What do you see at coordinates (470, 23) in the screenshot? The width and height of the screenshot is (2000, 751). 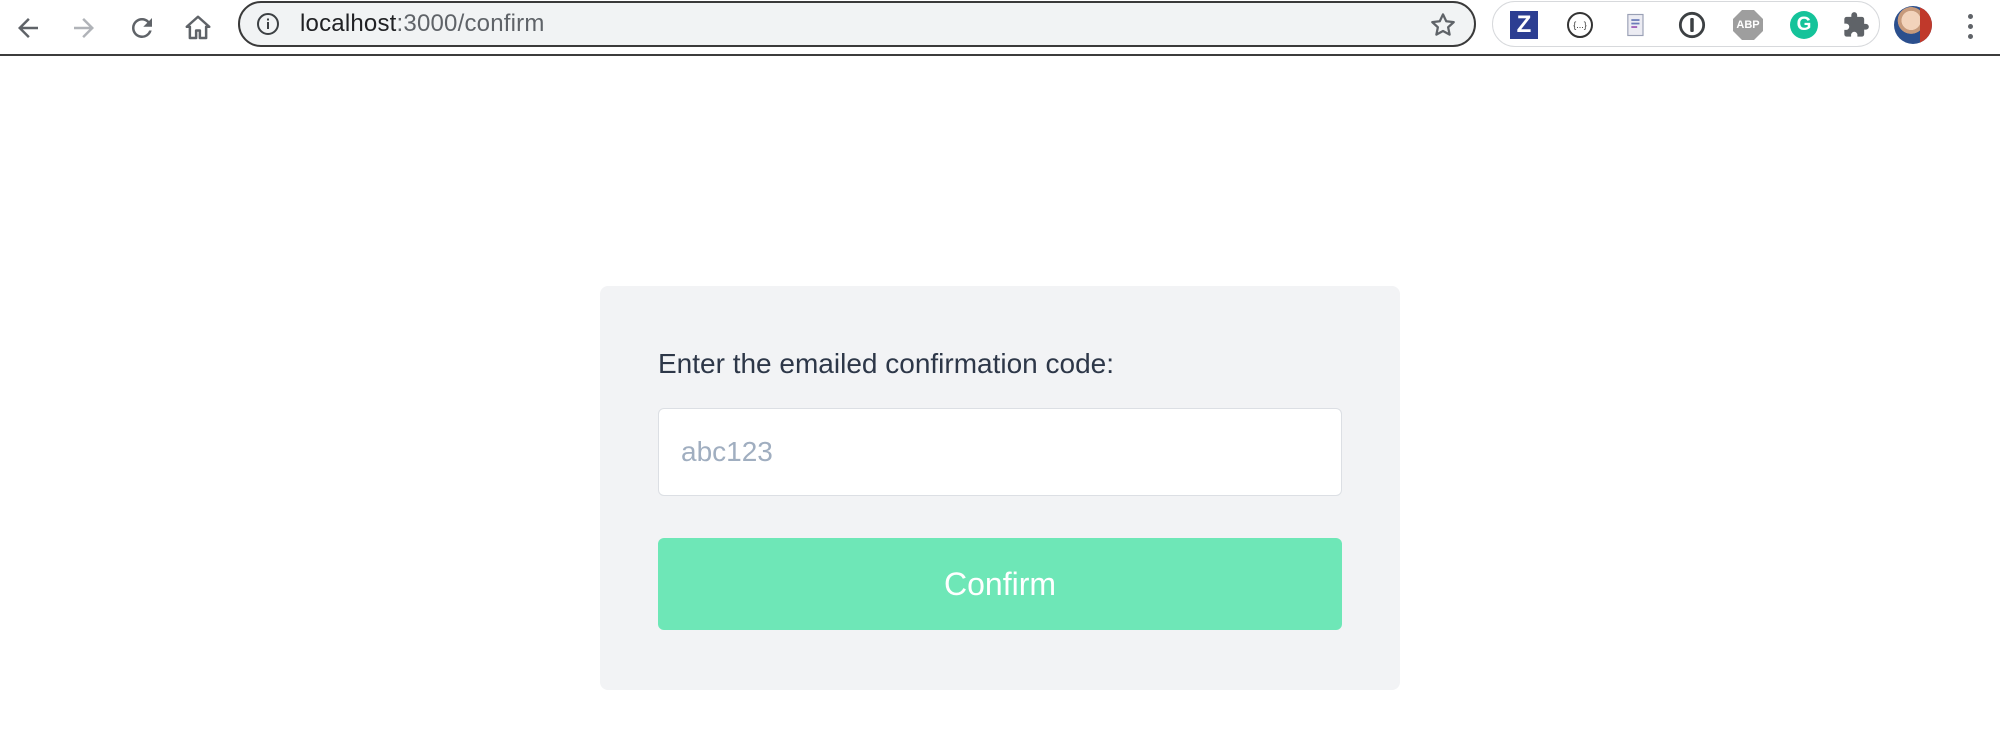 I see `url-path: :3000/confirm` at bounding box center [470, 23].